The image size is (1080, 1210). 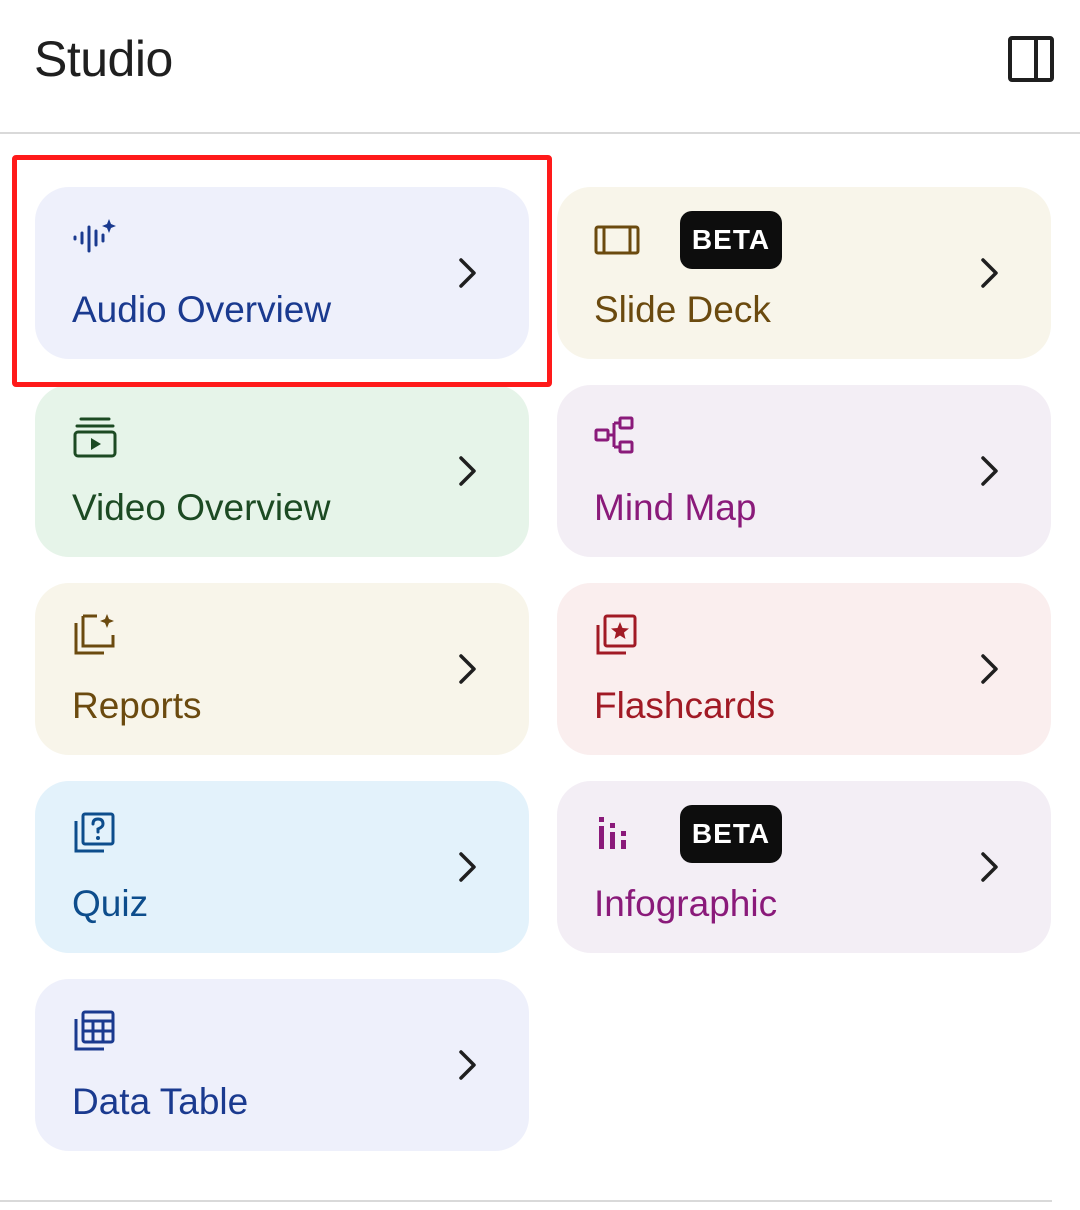 What do you see at coordinates (675, 507) in the screenshot?
I see `card-label: Mind Map` at bounding box center [675, 507].